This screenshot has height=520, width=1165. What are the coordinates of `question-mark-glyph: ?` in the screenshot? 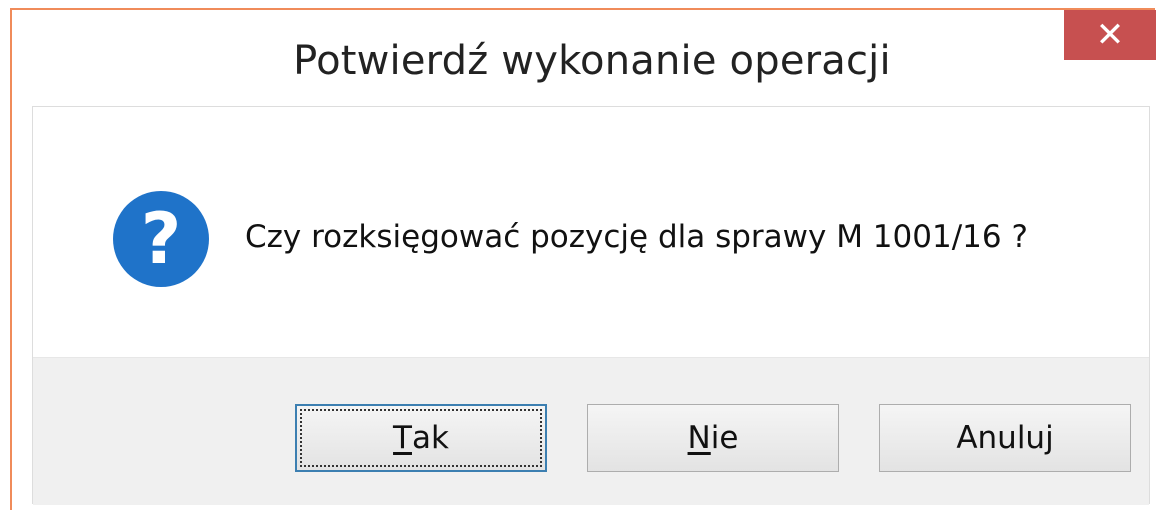 It's located at (161, 239).